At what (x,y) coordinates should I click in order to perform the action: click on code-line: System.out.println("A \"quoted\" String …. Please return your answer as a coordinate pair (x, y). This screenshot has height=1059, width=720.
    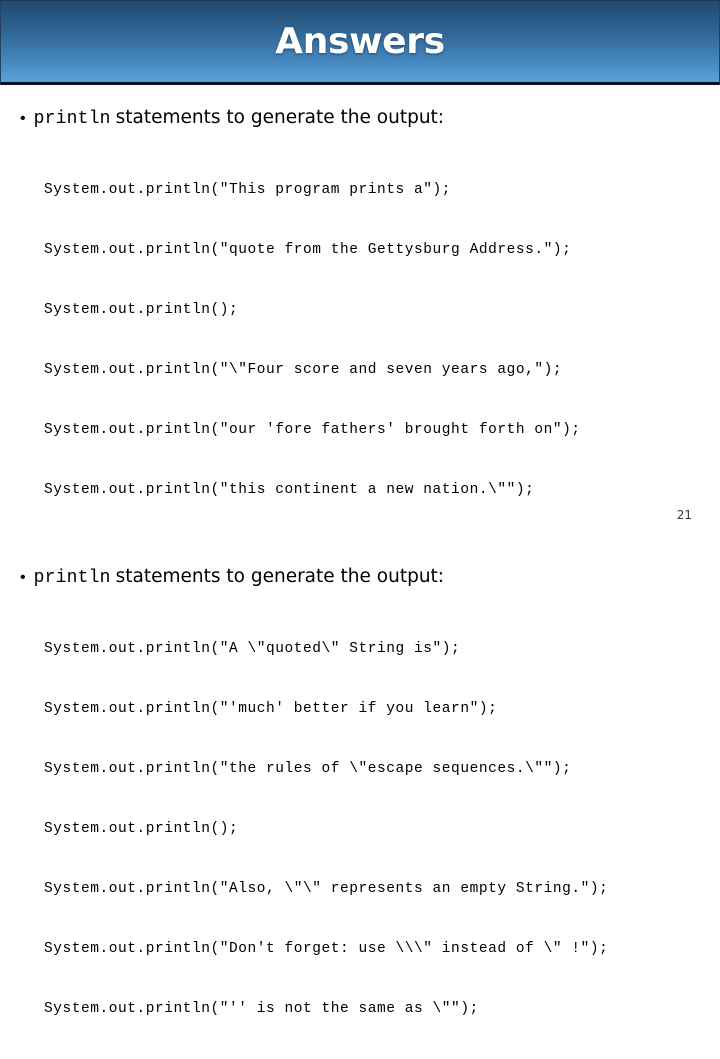
    Looking at the image, I should click on (252, 649).